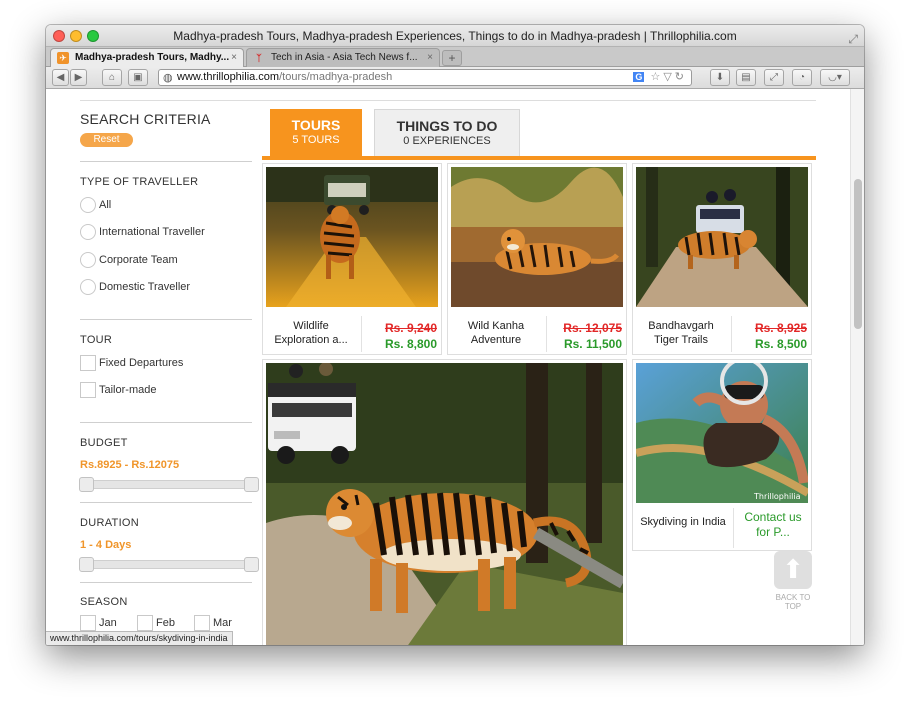 This screenshot has width=908, height=707. Describe the element at coordinates (780, 328) in the screenshot. I see `original-price-value: Rs. 8,925` at that location.